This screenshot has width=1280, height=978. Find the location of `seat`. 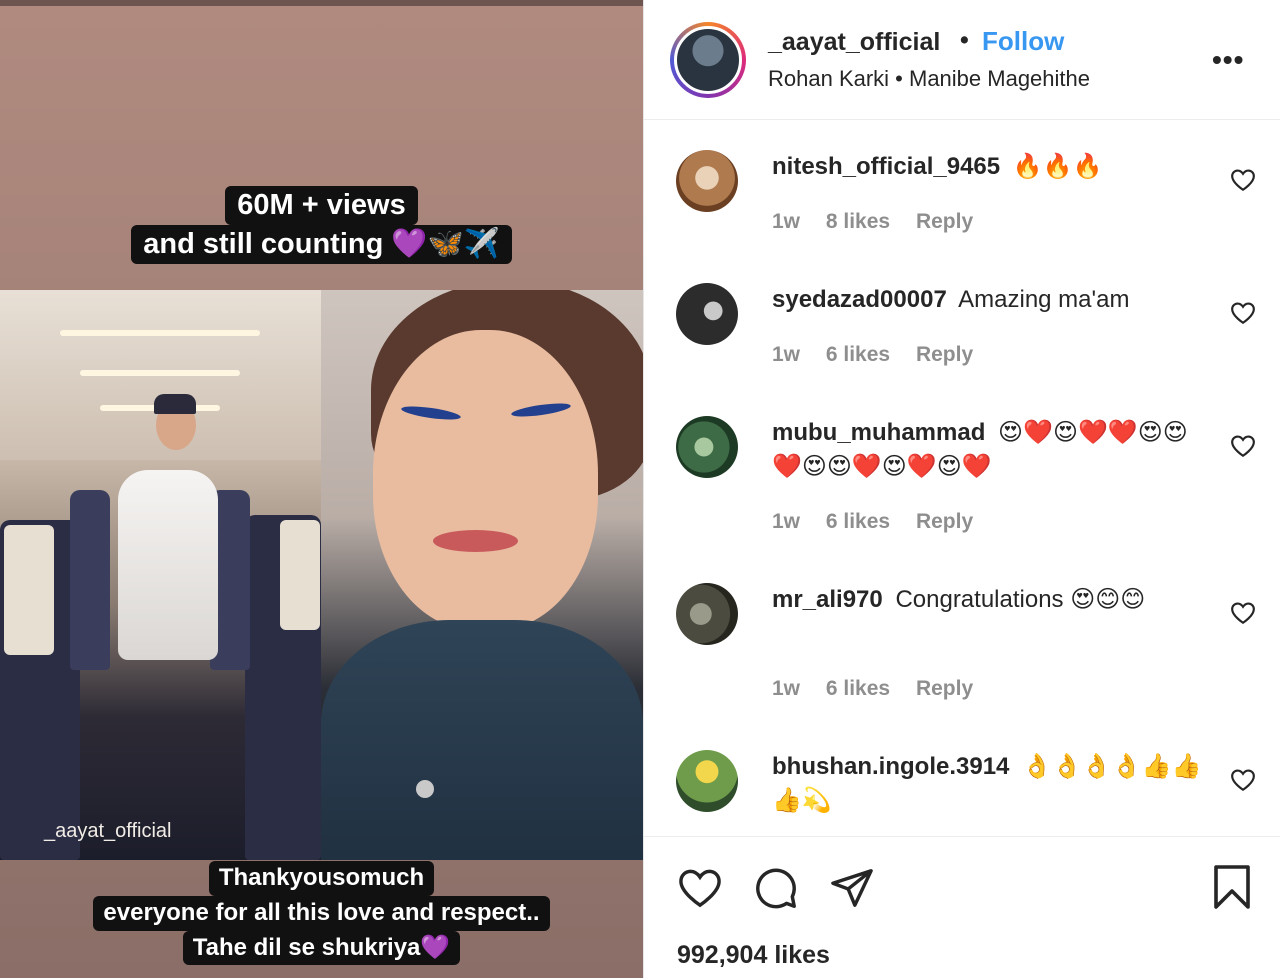

seat is located at coordinates (90, 580).